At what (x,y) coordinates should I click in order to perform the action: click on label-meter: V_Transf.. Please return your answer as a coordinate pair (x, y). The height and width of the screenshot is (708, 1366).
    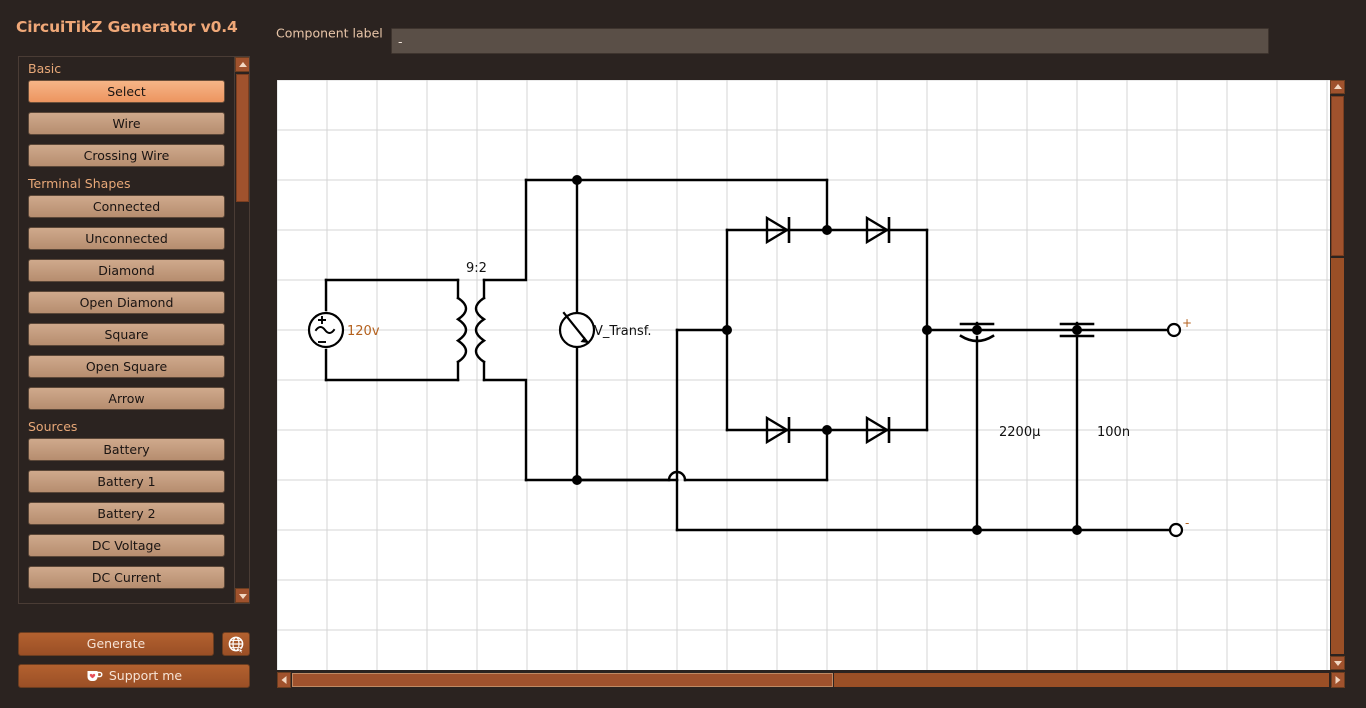
    Looking at the image, I should click on (623, 331).